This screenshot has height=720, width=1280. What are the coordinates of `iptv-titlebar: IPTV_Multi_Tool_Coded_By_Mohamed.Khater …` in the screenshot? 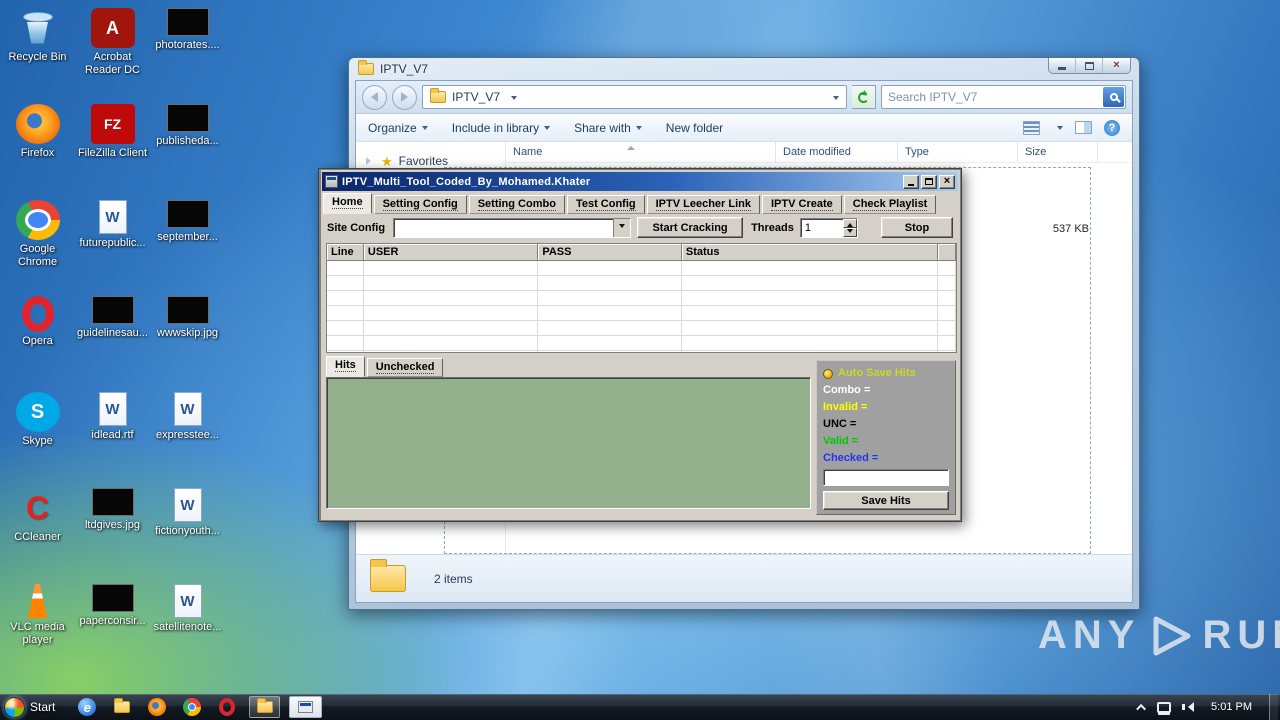 It's located at (640, 181).